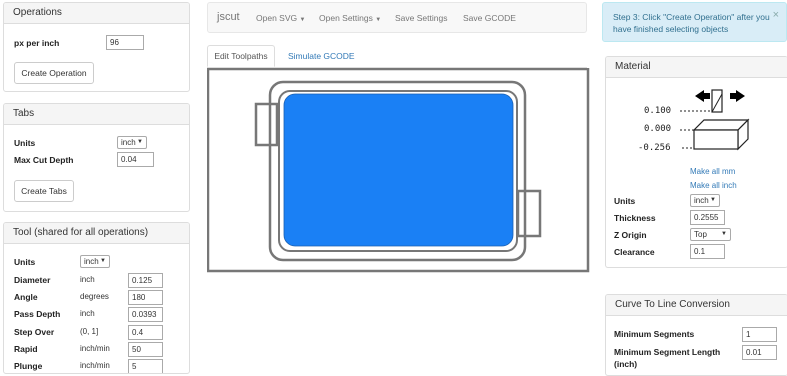 This screenshot has width=787, height=376. What do you see at coordinates (145, 314) in the screenshot?
I see `pass-depth-input: 0.0393` at bounding box center [145, 314].